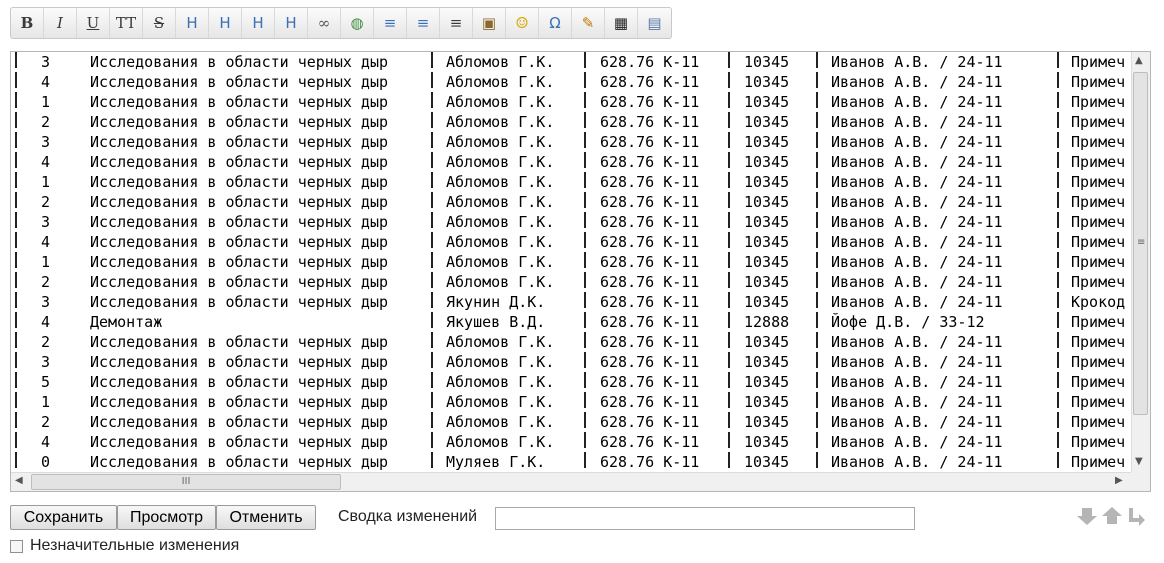 The height and width of the screenshot is (563, 1164). I want to click on return-arrow-icon, so click(1136, 516).